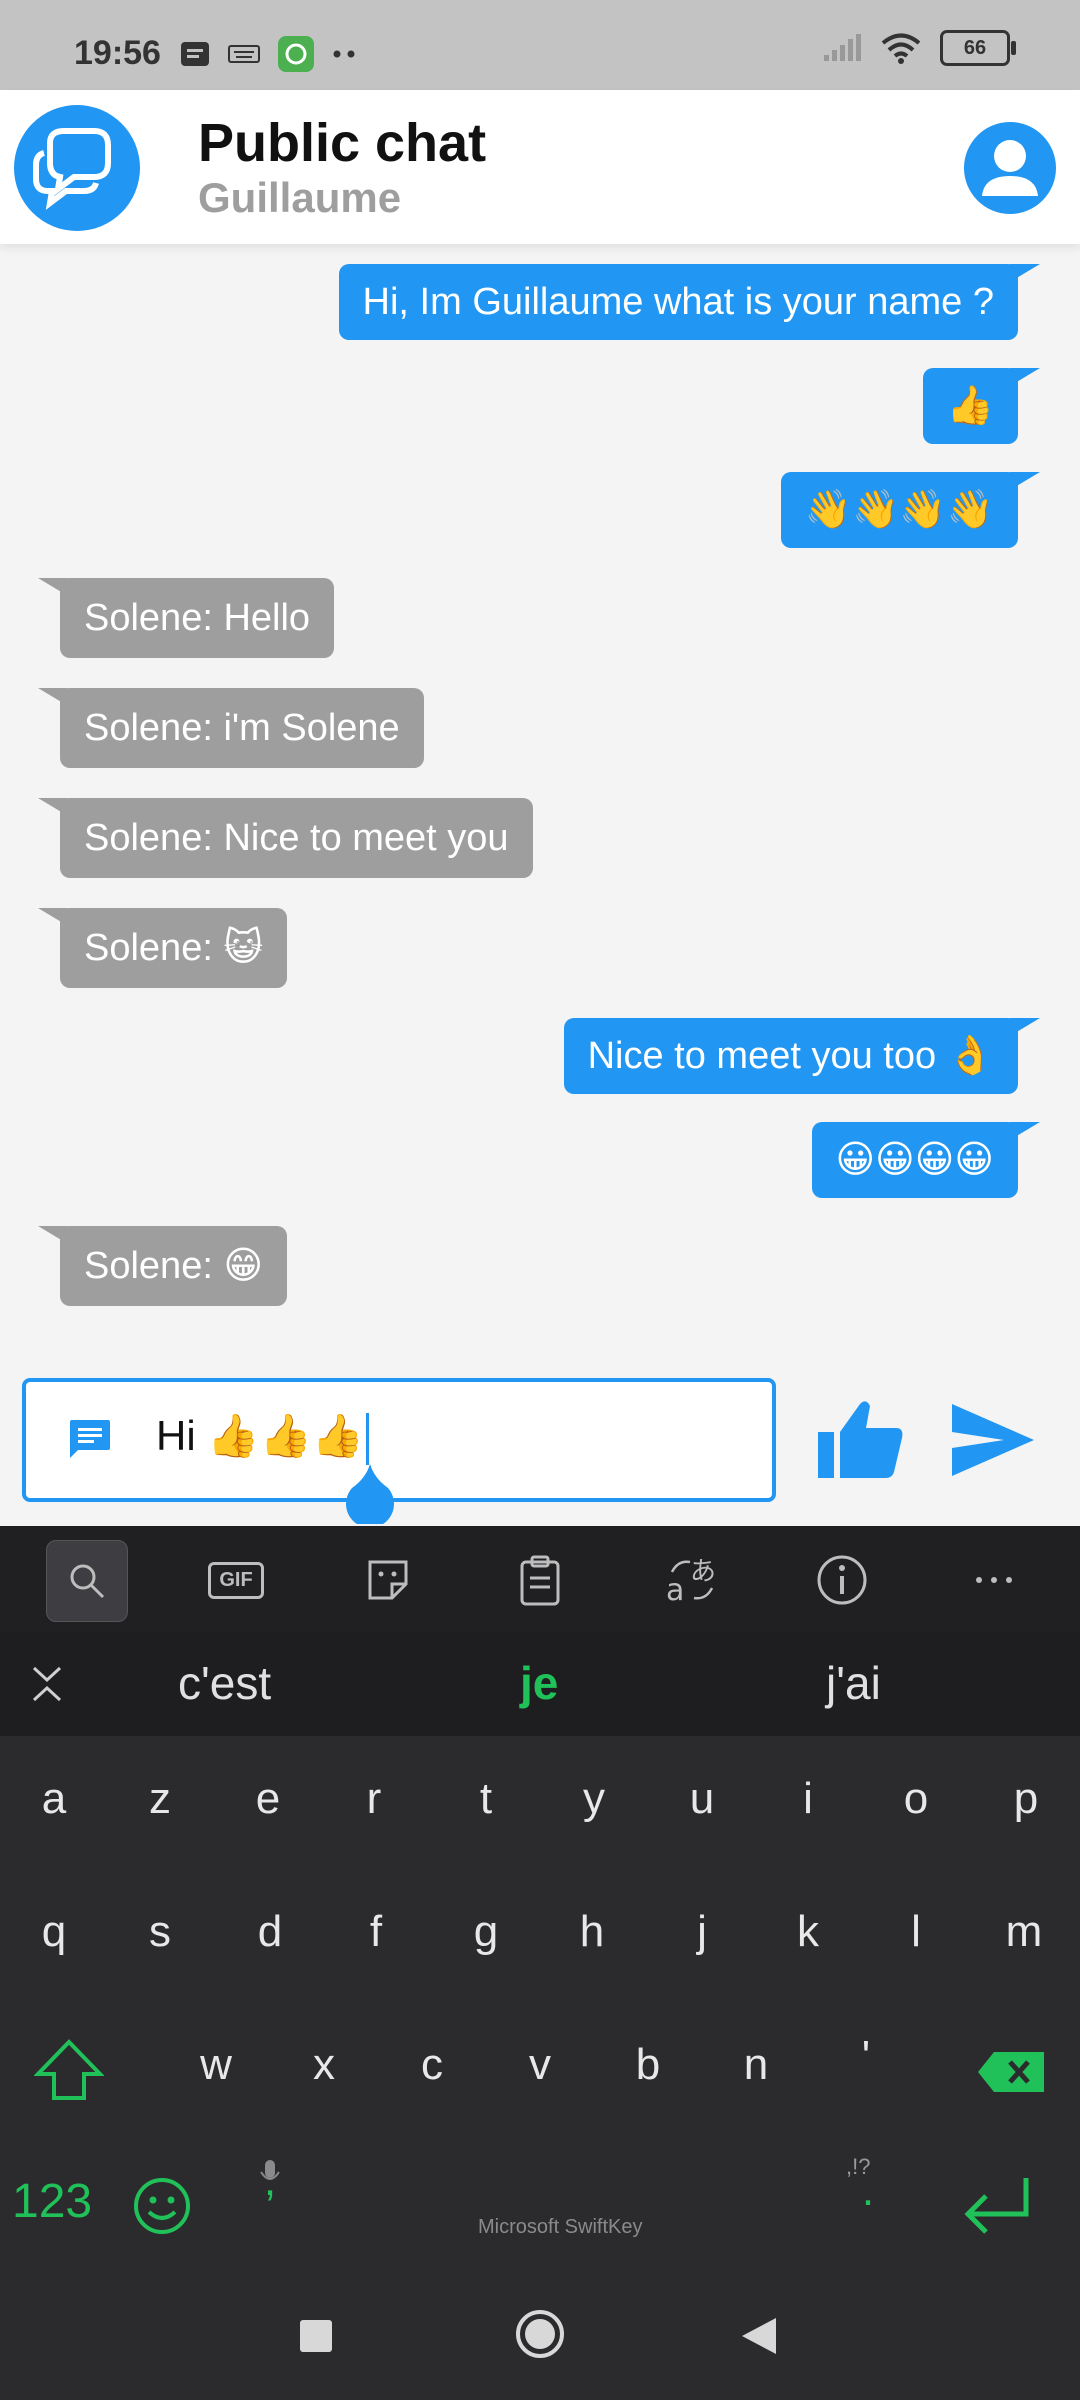  Describe the element at coordinates (678, 302) in the screenshot. I see `message-outgoing: Hi, Im Guillaume what is your name ?` at that location.